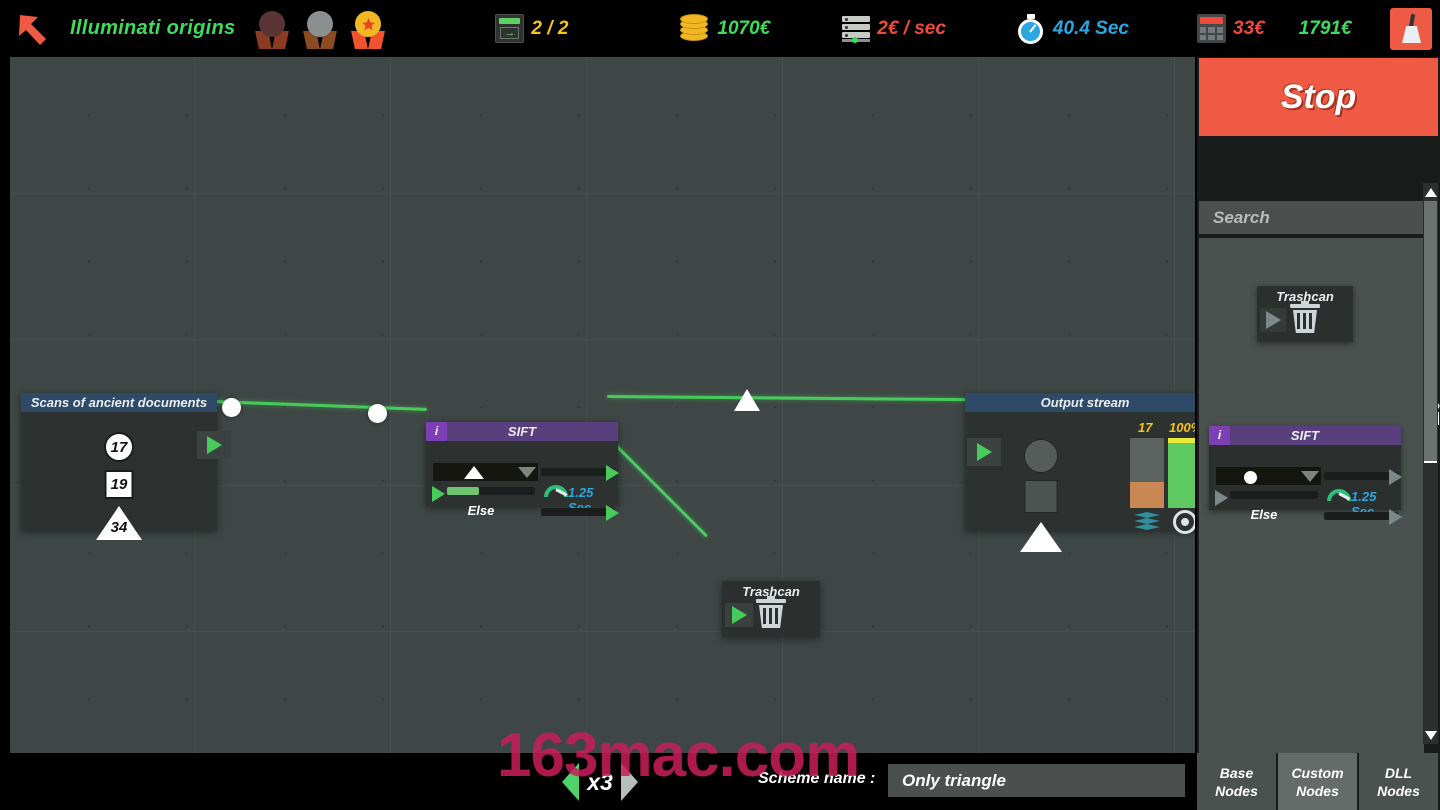 The width and height of the screenshot is (1440, 810). Describe the element at coordinates (1211, 28) in the screenshot. I see `calculator-icon` at that location.